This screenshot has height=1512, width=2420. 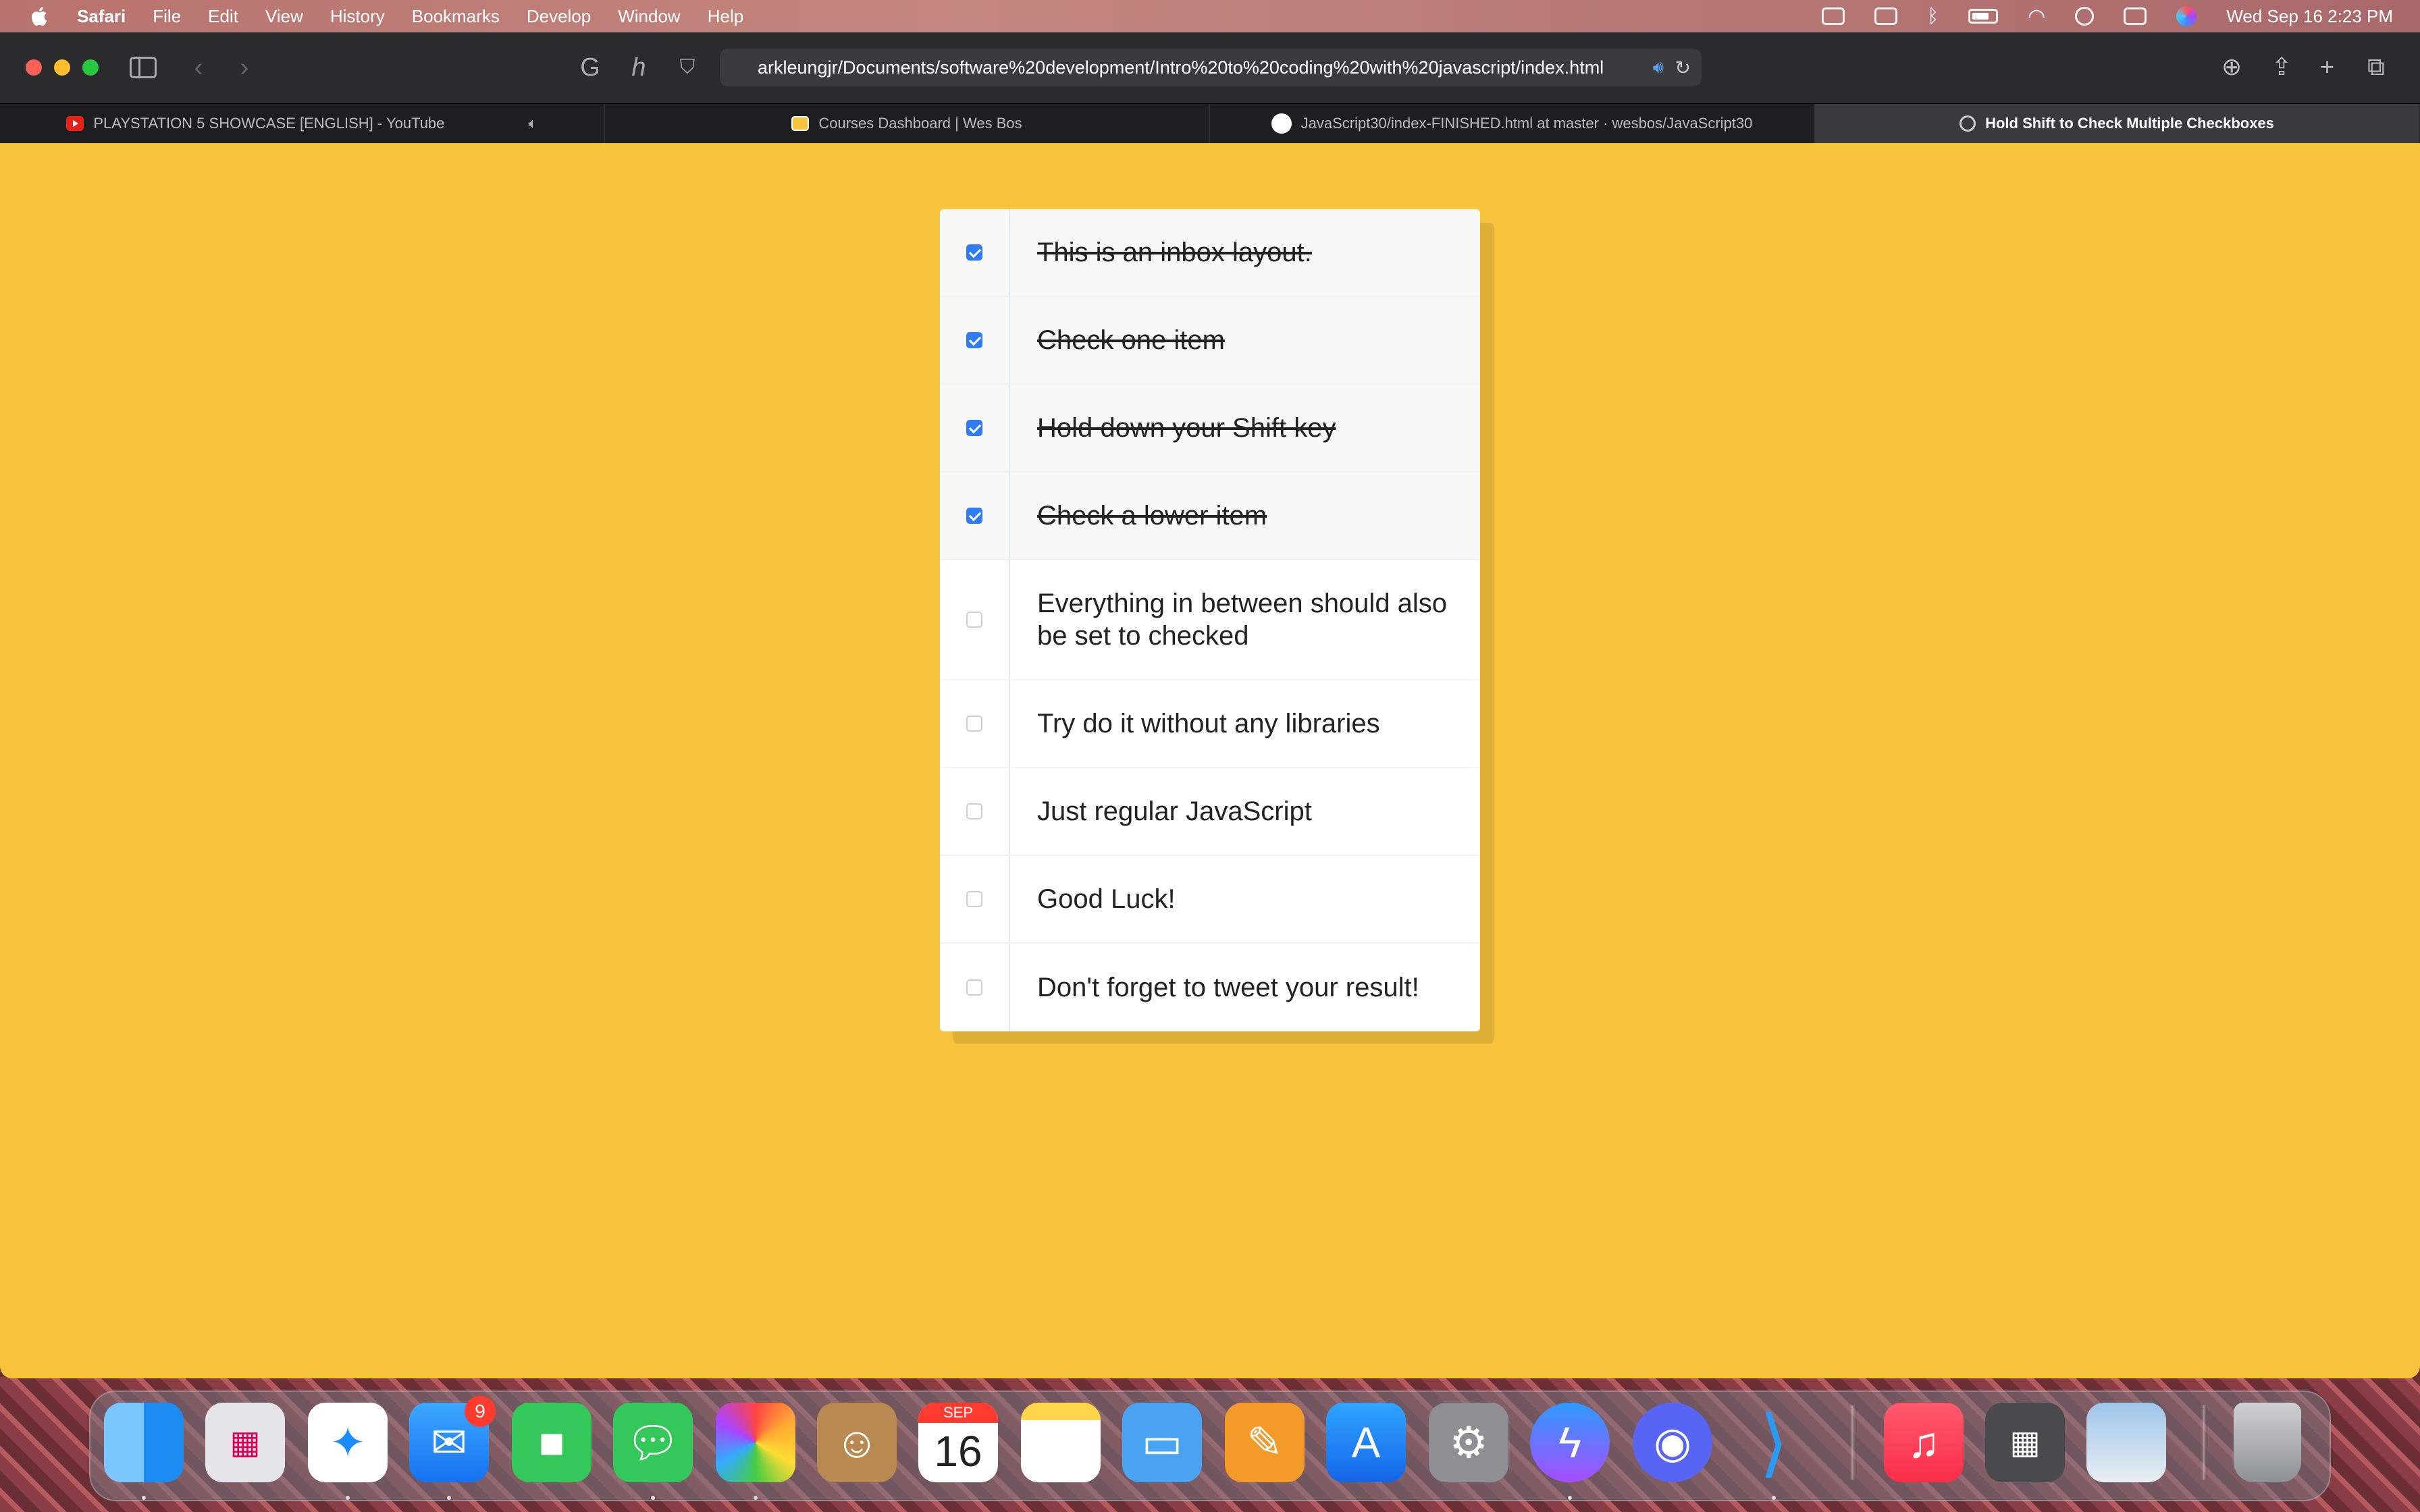 I want to click on item-text: Good Luck!, so click(x=1106, y=899).